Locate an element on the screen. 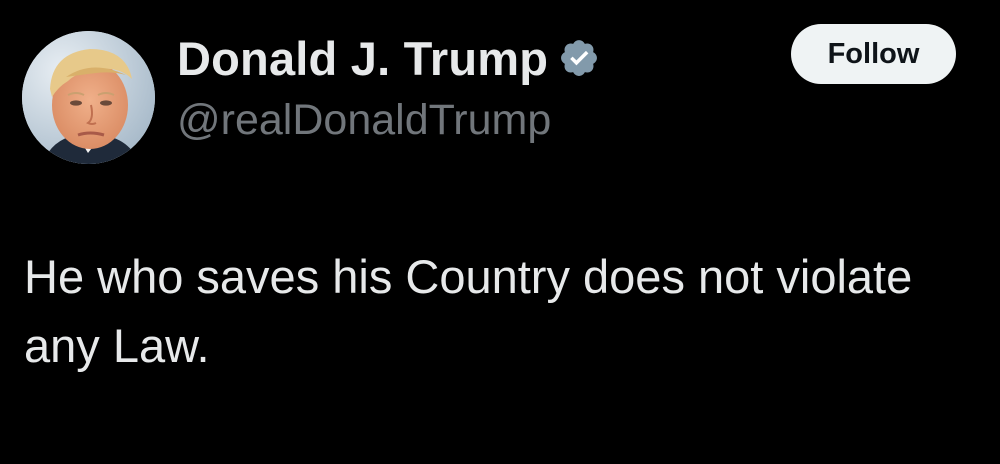 The height and width of the screenshot is (464, 1000). author-handle: @realDonaldTrump is located at coordinates (364, 120).